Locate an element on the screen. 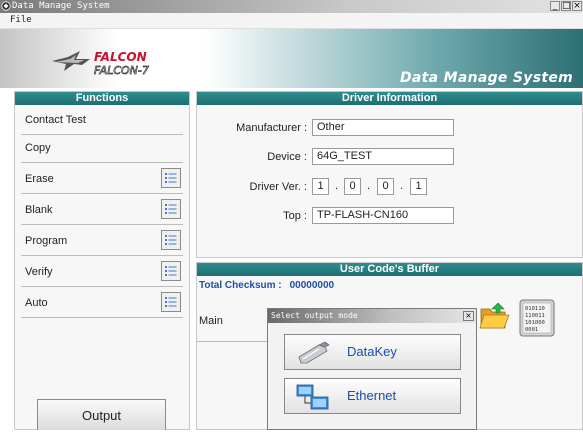 The image size is (583, 432). verify-options-button is located at coordinates (171, 271).